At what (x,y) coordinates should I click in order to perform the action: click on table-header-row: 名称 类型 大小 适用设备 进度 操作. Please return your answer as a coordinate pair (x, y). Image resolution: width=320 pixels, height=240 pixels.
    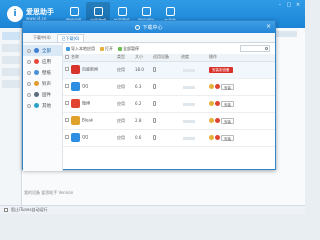
    Looking at the image, I should click on (169, 58).